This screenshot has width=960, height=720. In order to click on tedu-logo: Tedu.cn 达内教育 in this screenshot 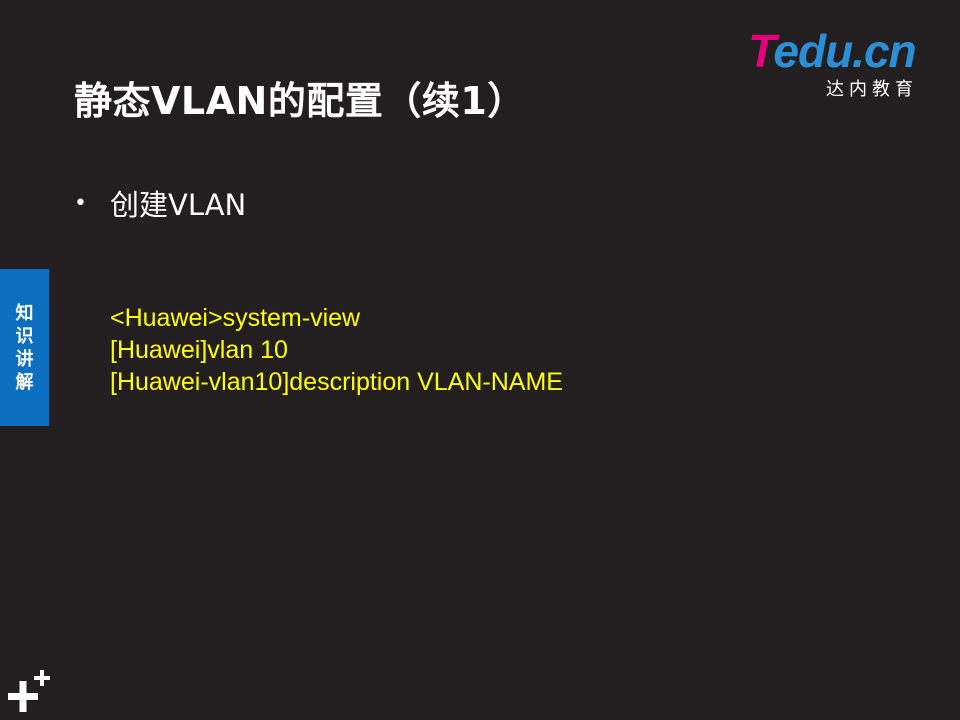, I will do `click(838, 62)`.